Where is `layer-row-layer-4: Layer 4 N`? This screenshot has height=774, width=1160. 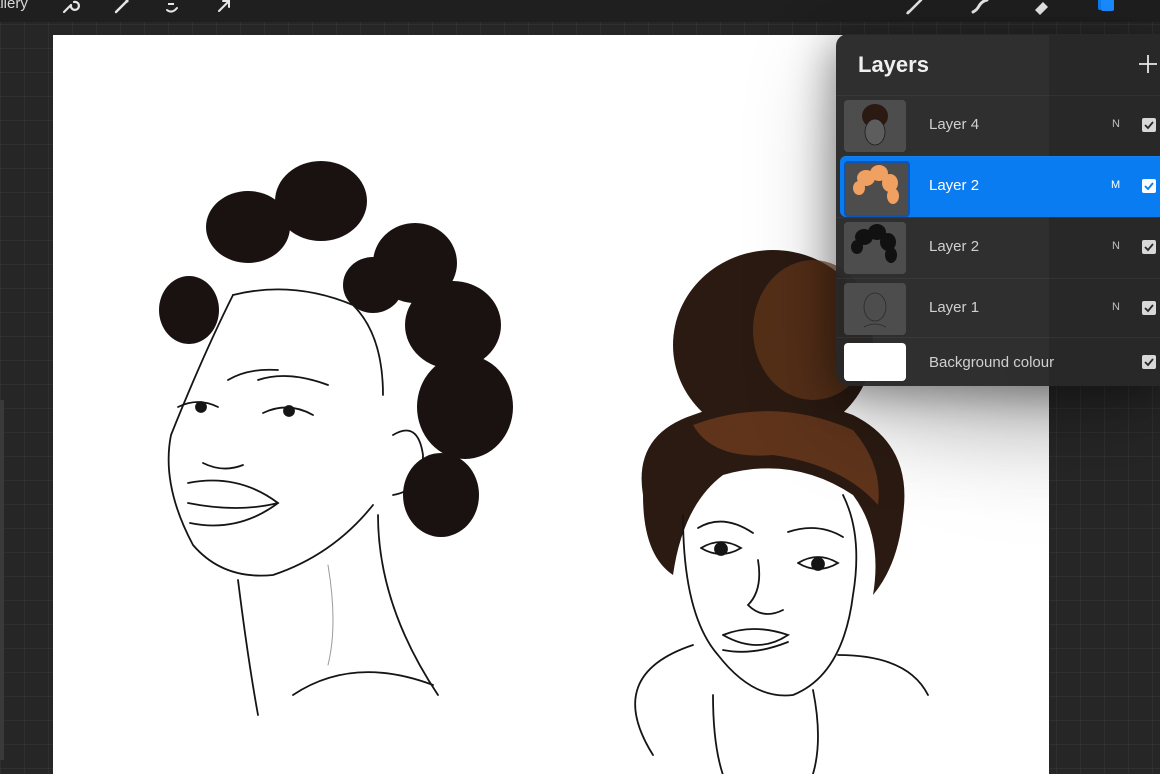
layer-row-layer-4: Layer 4 N is located at coordinates (998, 125).